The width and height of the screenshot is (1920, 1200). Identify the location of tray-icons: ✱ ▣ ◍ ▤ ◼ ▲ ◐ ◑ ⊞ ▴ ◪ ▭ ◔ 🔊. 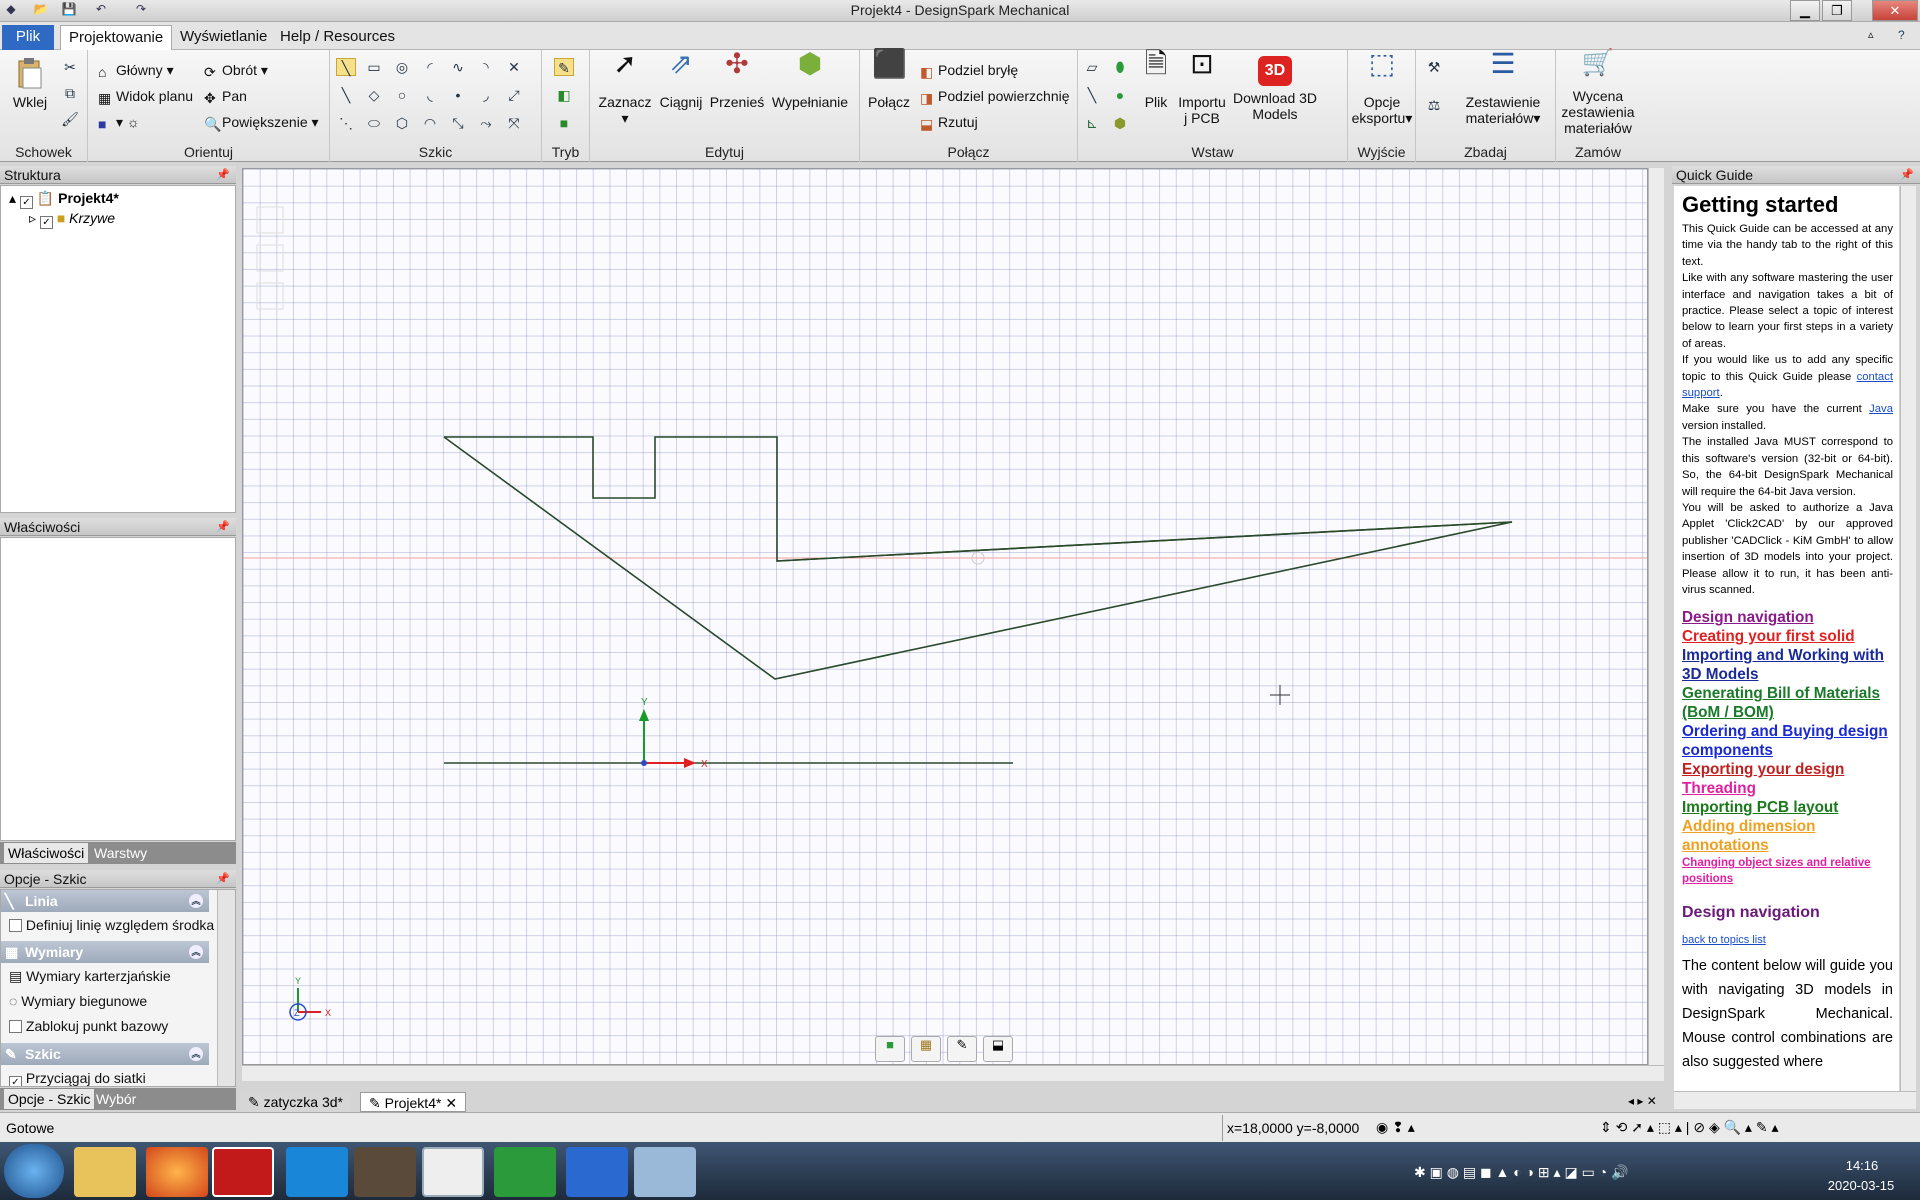
(1521, 1172).